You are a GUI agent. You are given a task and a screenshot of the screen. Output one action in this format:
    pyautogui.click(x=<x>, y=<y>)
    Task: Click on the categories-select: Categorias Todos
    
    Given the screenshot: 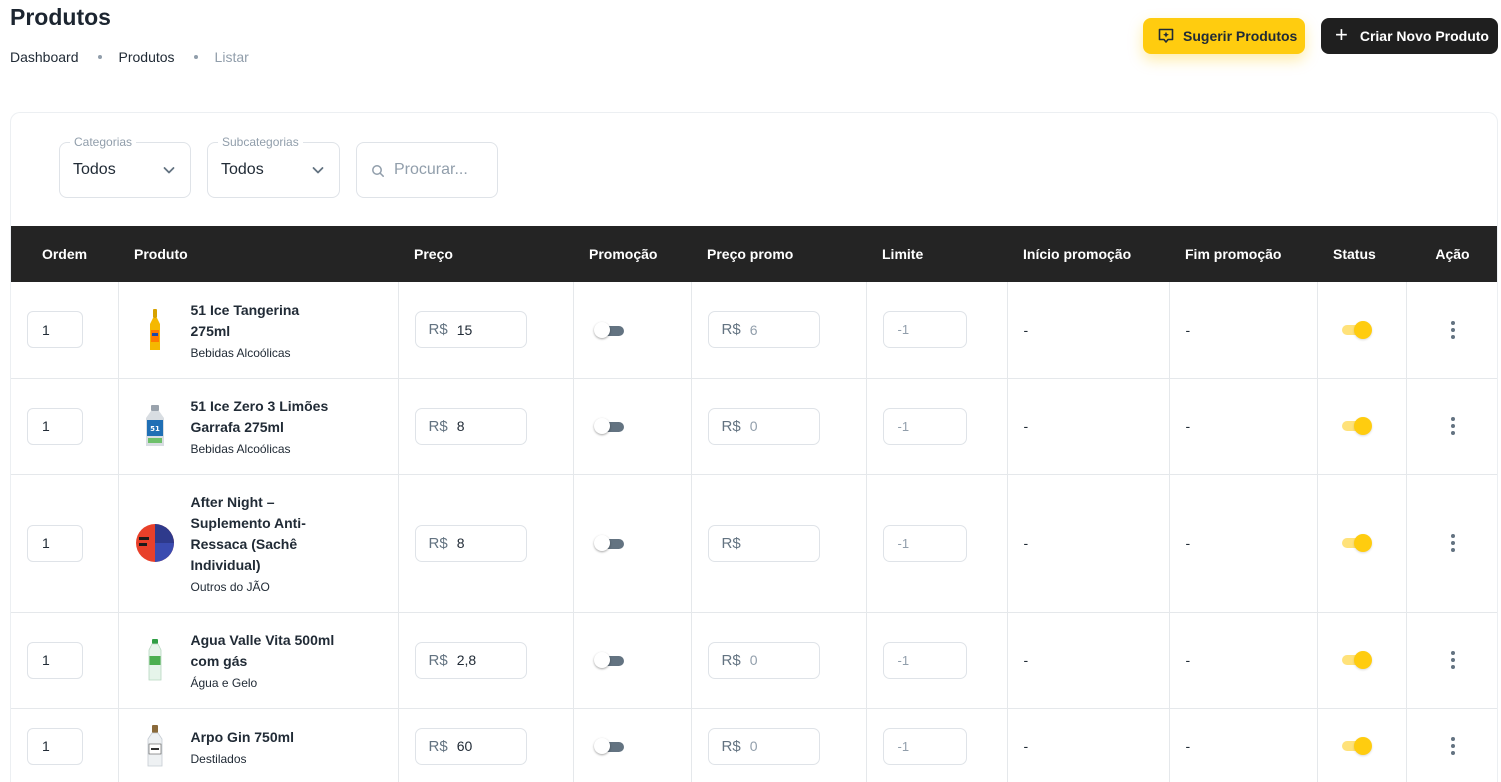 What is the action you would take?
    pyautogui.click(x=125, y=166)
    